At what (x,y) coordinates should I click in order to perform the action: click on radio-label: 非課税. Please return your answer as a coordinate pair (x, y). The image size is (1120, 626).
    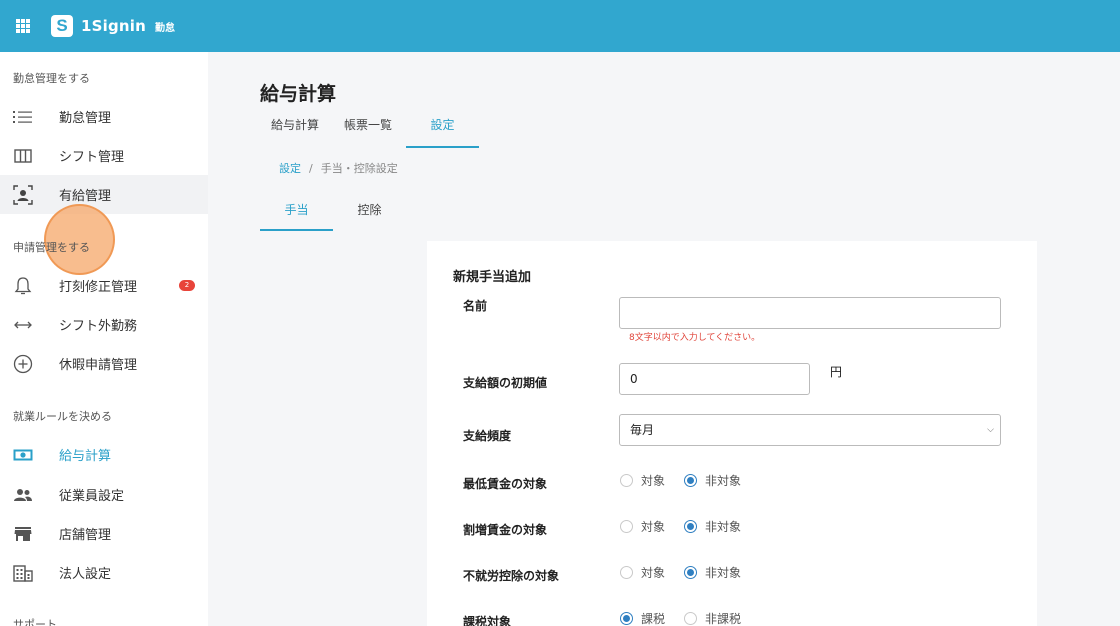
    Looking at the image, I should click on (723, 619).